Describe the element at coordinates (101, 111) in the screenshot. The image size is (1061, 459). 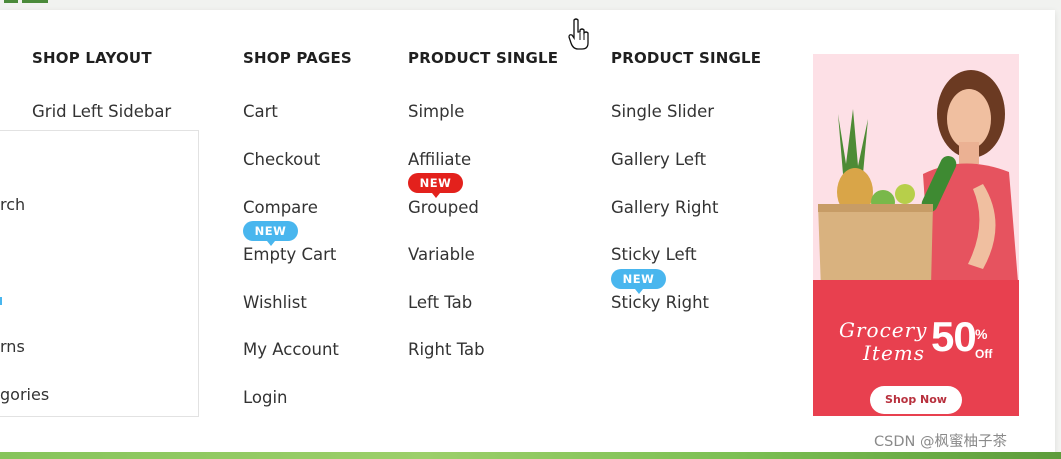
I see `menu-link-grid-left-sidebar: Grid Left Sidebar` at that location.